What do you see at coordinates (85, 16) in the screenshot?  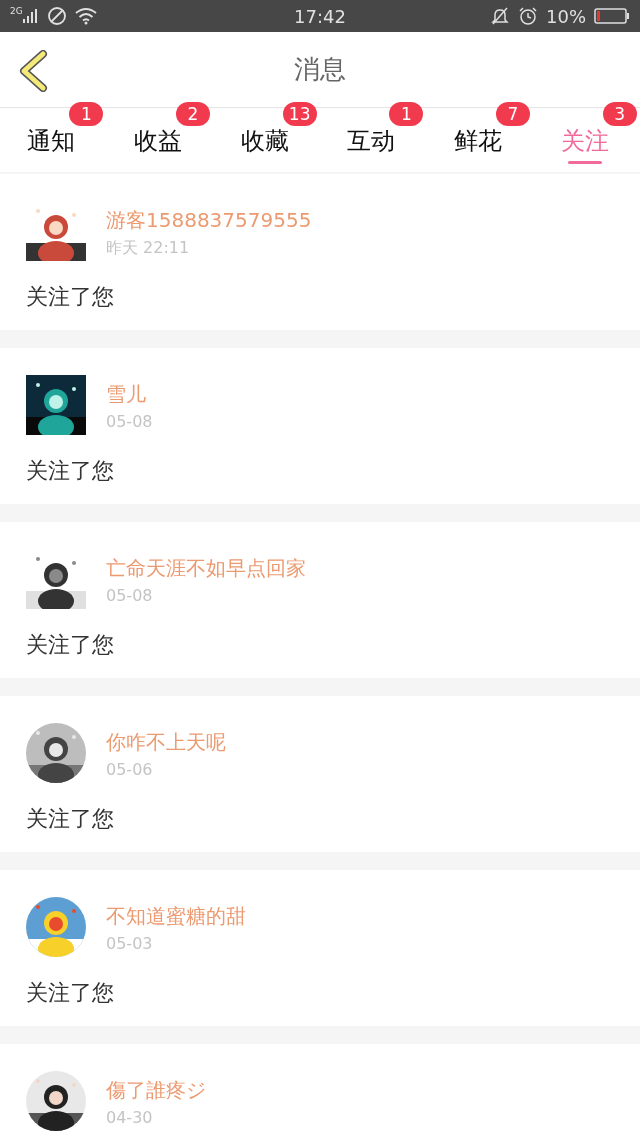 I see `wifi-icon` at bounding box center [85, 16].